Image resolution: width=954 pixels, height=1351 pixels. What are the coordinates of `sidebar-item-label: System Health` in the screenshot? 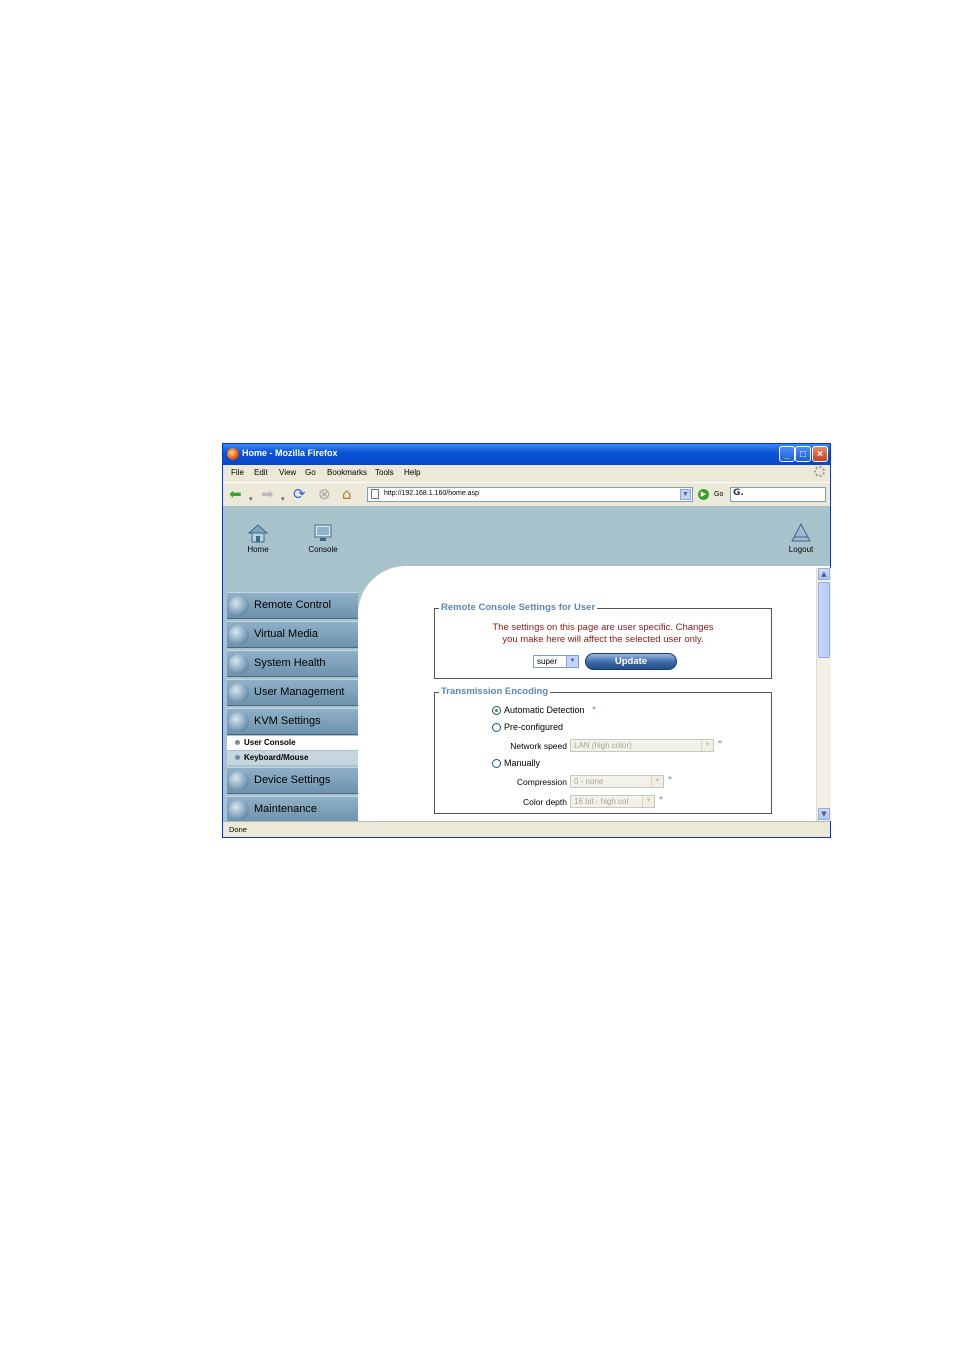 It's located at (290, 663).